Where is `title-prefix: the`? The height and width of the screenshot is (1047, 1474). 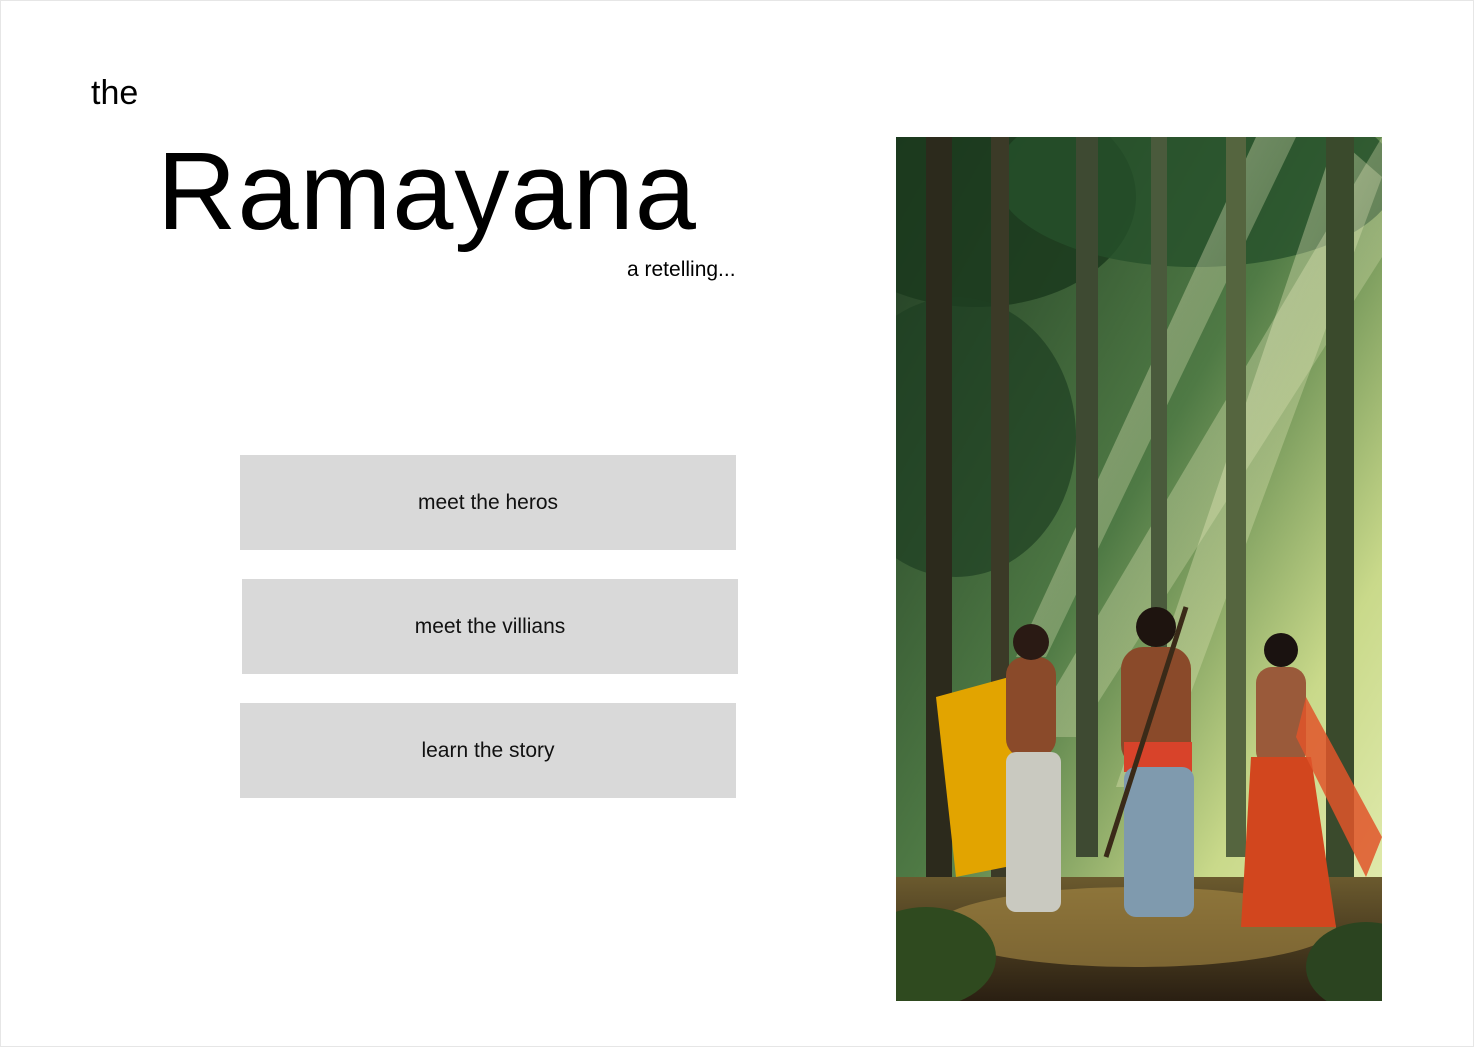
title-prefix: the is located at coordinates (115, 93).